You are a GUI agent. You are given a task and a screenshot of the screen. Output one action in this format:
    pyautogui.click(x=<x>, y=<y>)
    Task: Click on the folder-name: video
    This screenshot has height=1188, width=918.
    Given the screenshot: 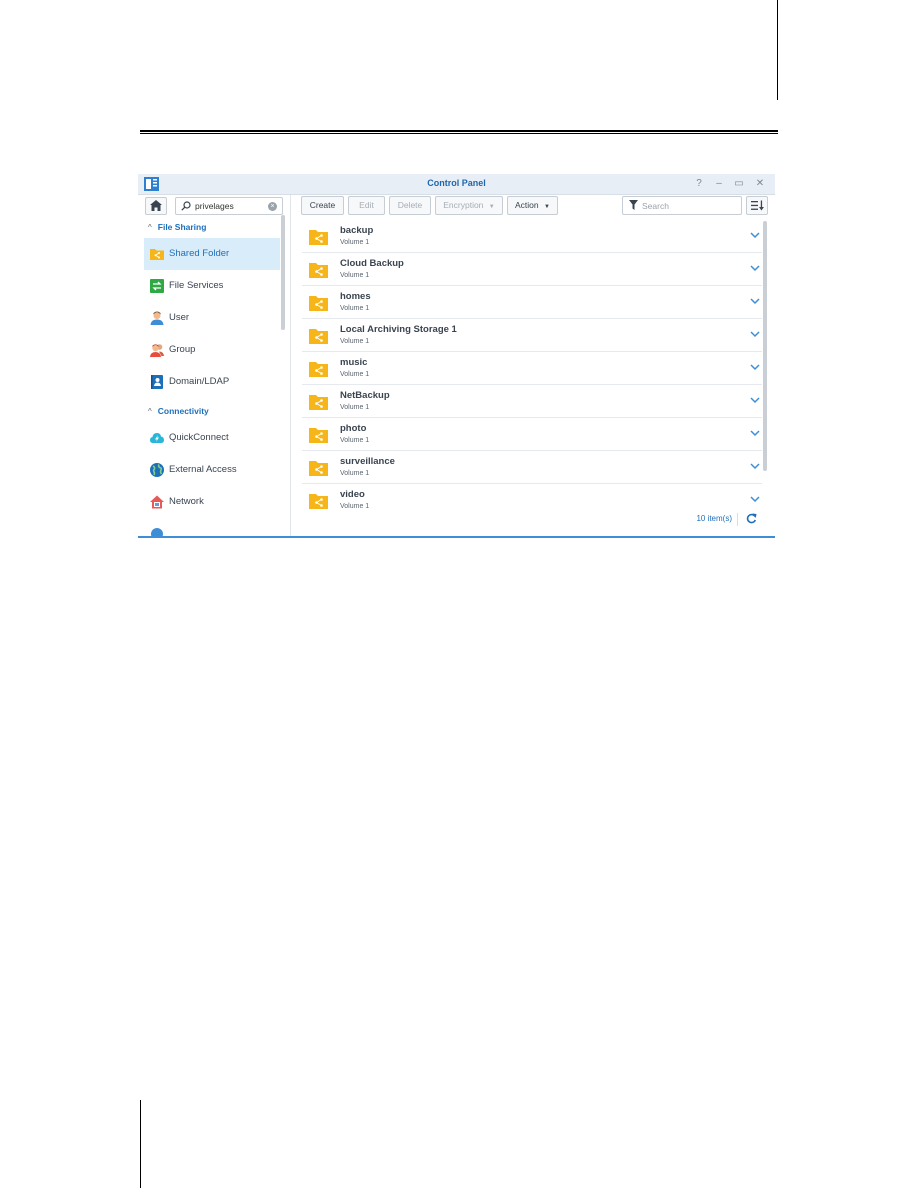 What is the action you would take?
    pyautogui.click(x=352, y=494)
    